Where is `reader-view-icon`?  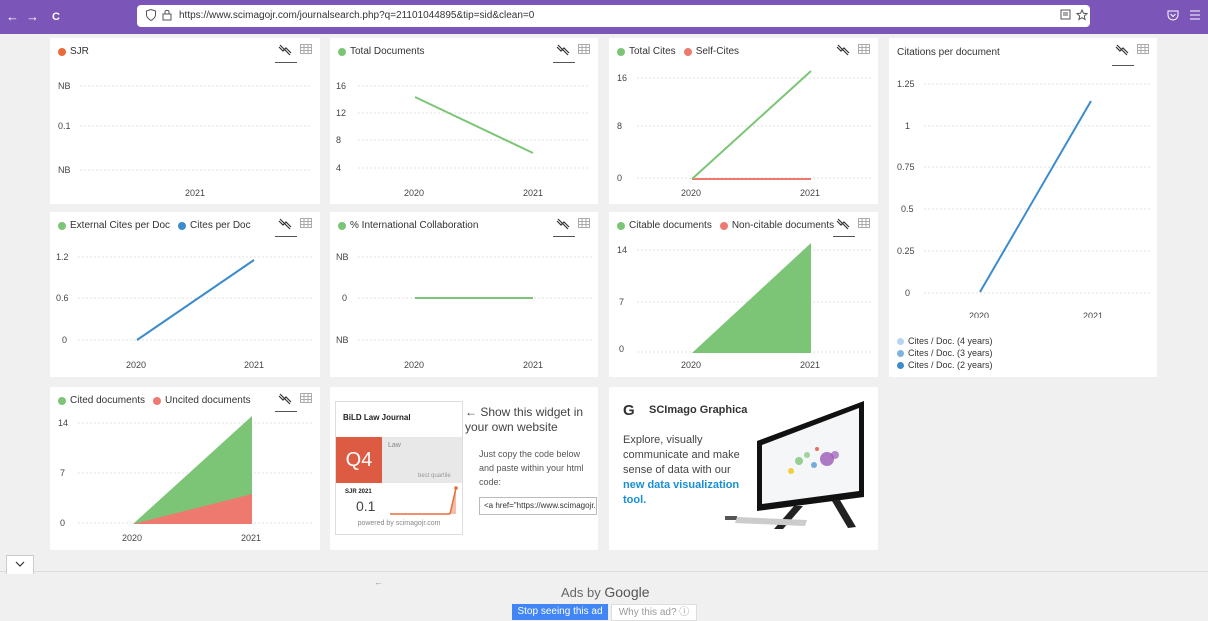
reader-view-icon is located at coordinates (1065, 16).